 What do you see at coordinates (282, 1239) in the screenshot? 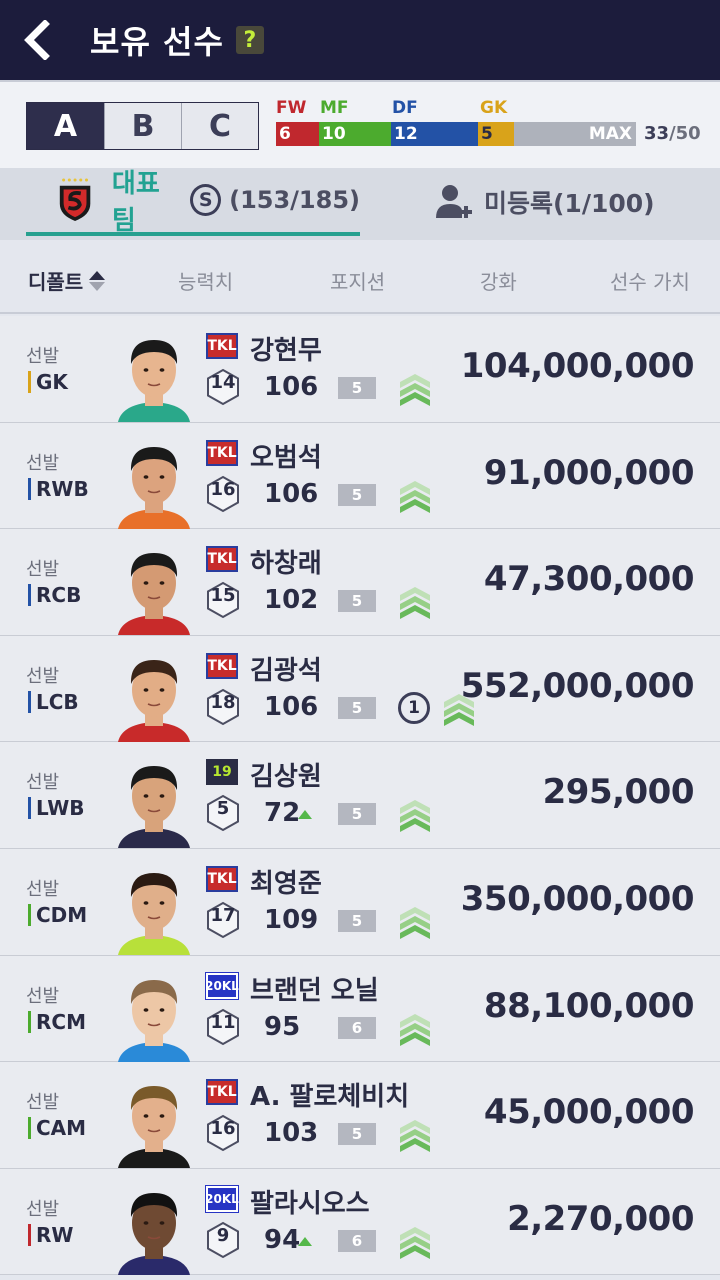
I see `player-ovr: 94` at bounding box center [282, 1239].